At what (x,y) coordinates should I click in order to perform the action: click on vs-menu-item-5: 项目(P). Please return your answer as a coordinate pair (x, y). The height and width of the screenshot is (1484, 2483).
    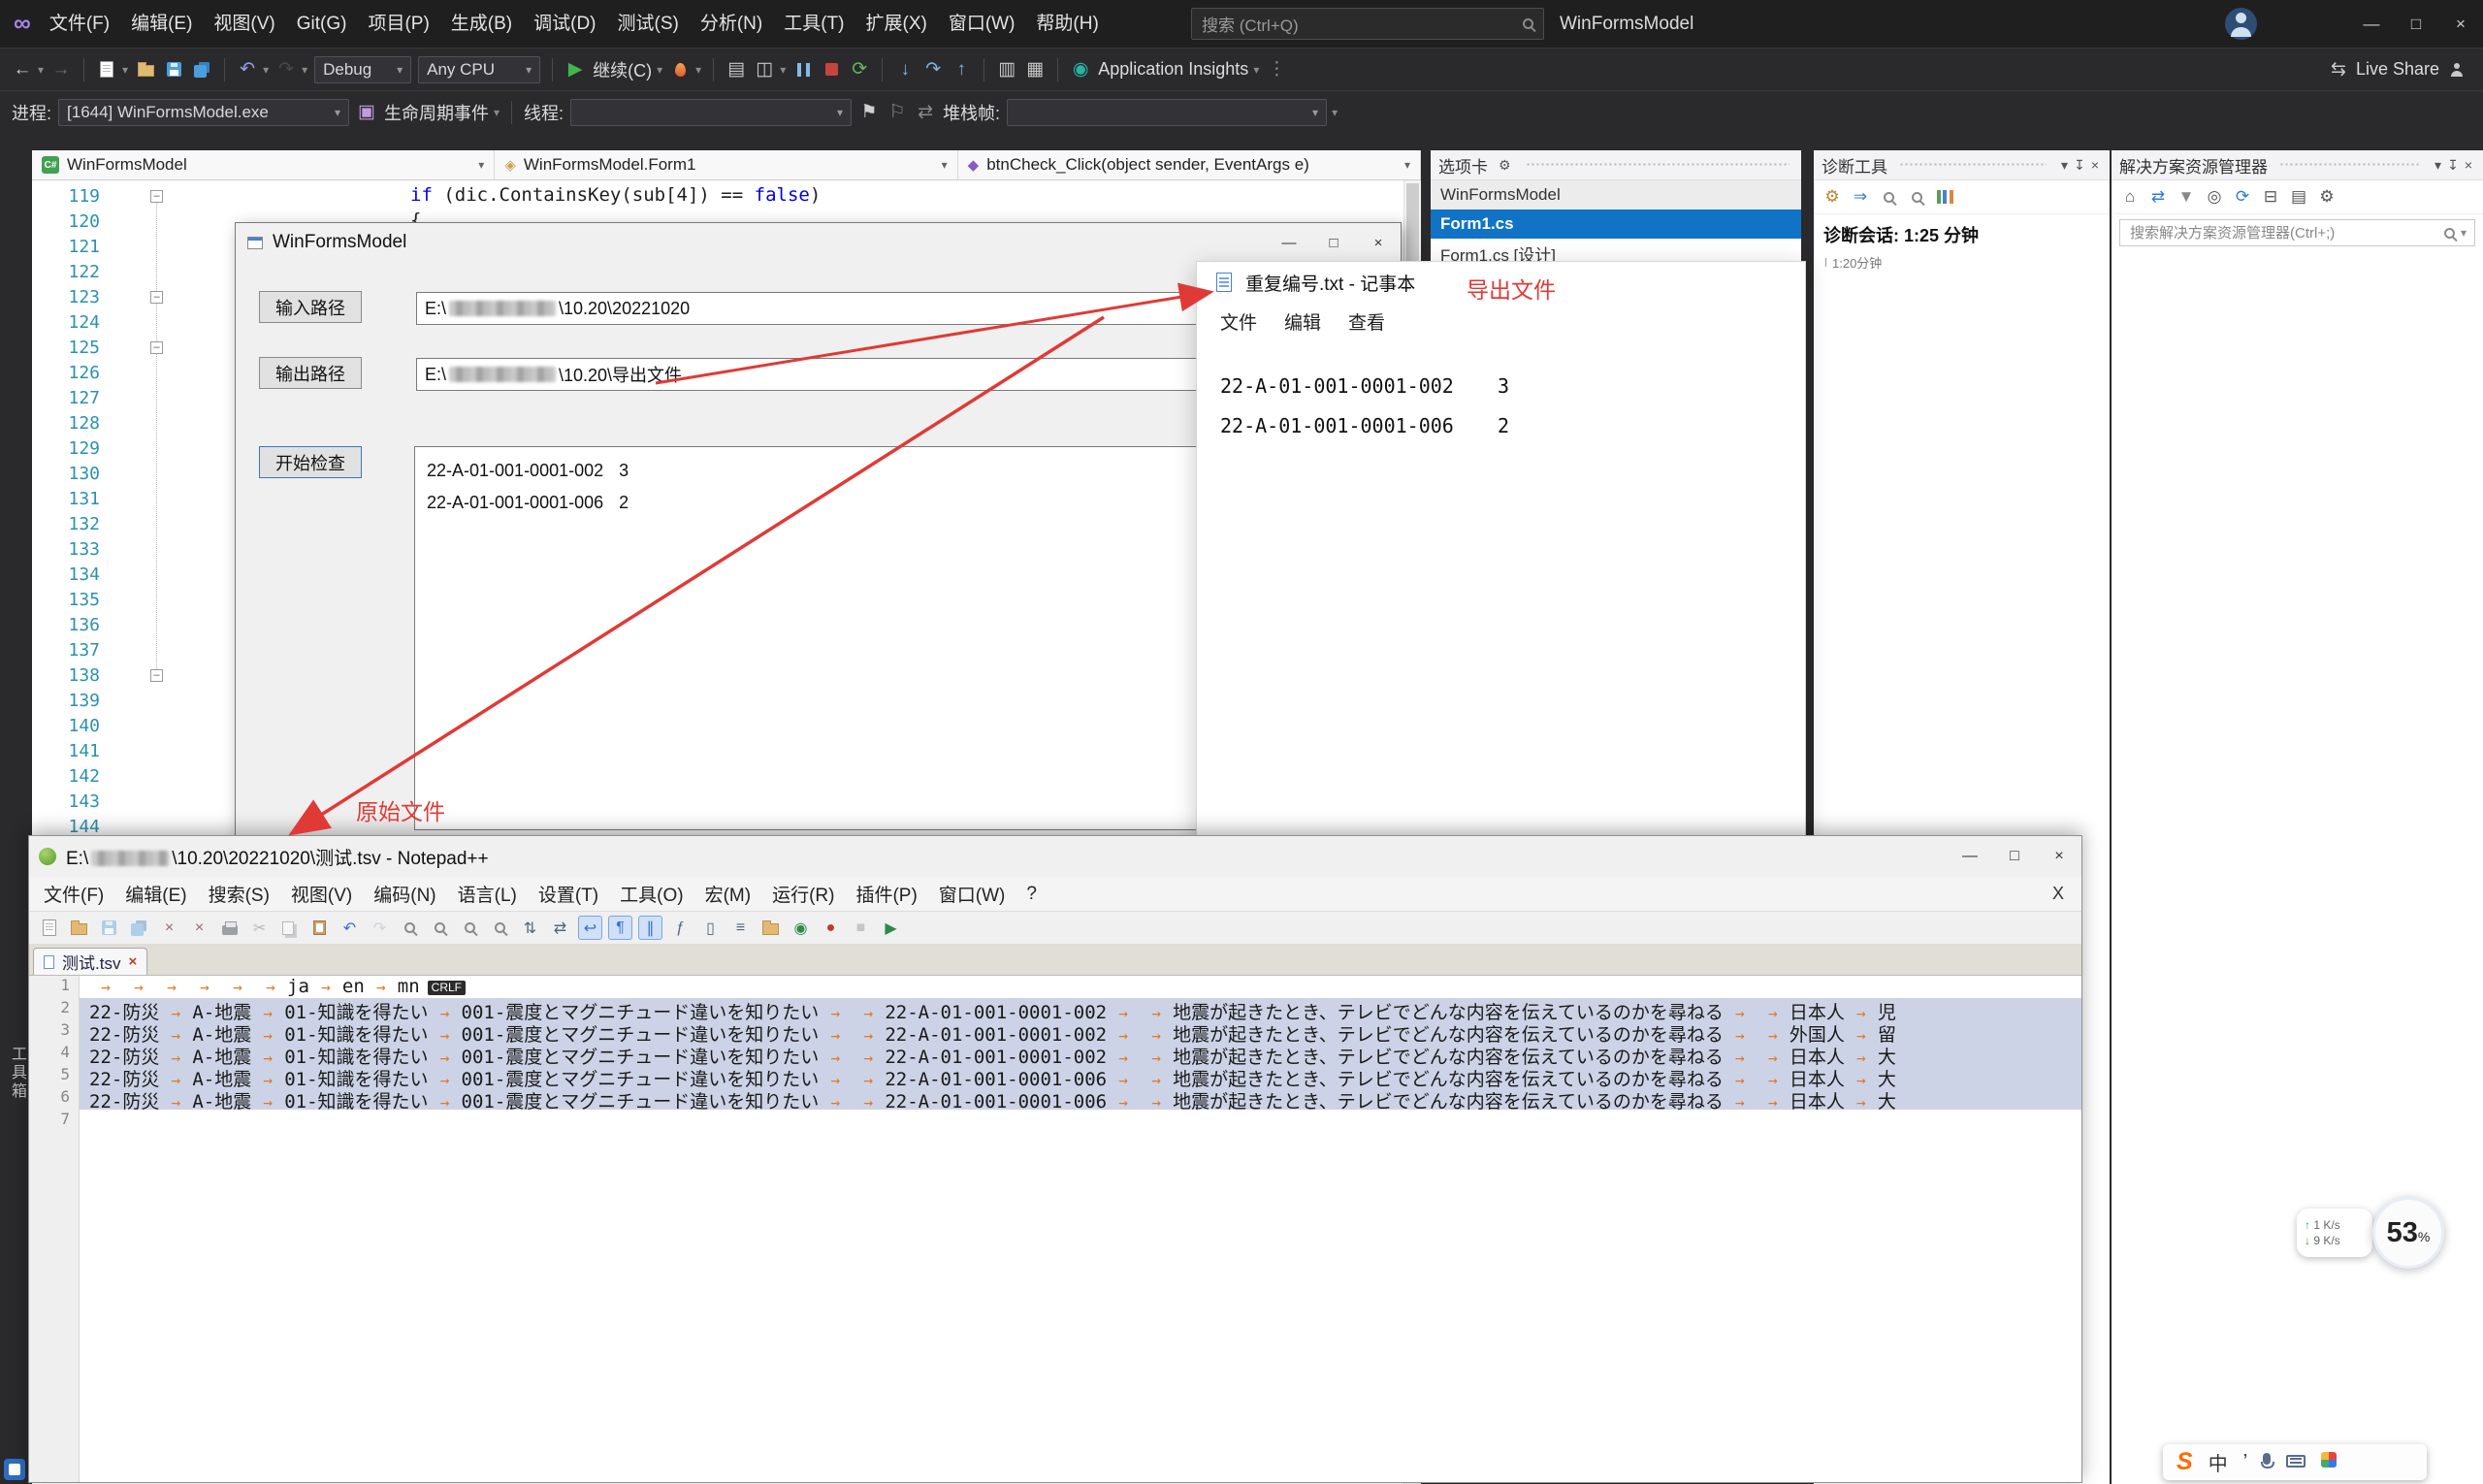
    Looking at the image, I should click on (398, 24).